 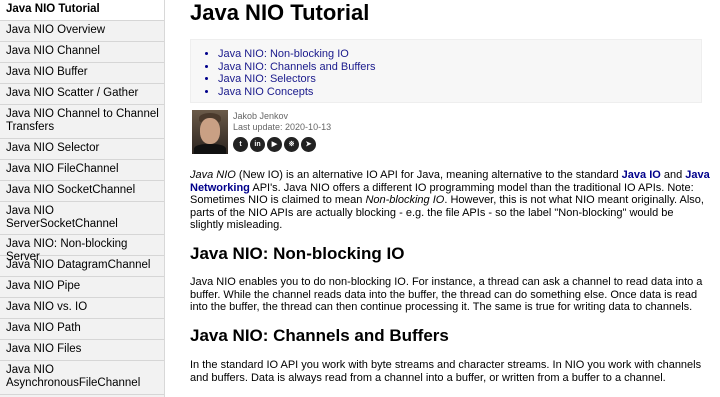 I want to click on toc-item: Java NIO: Channels and Buffers, so click(x=297, y=67).